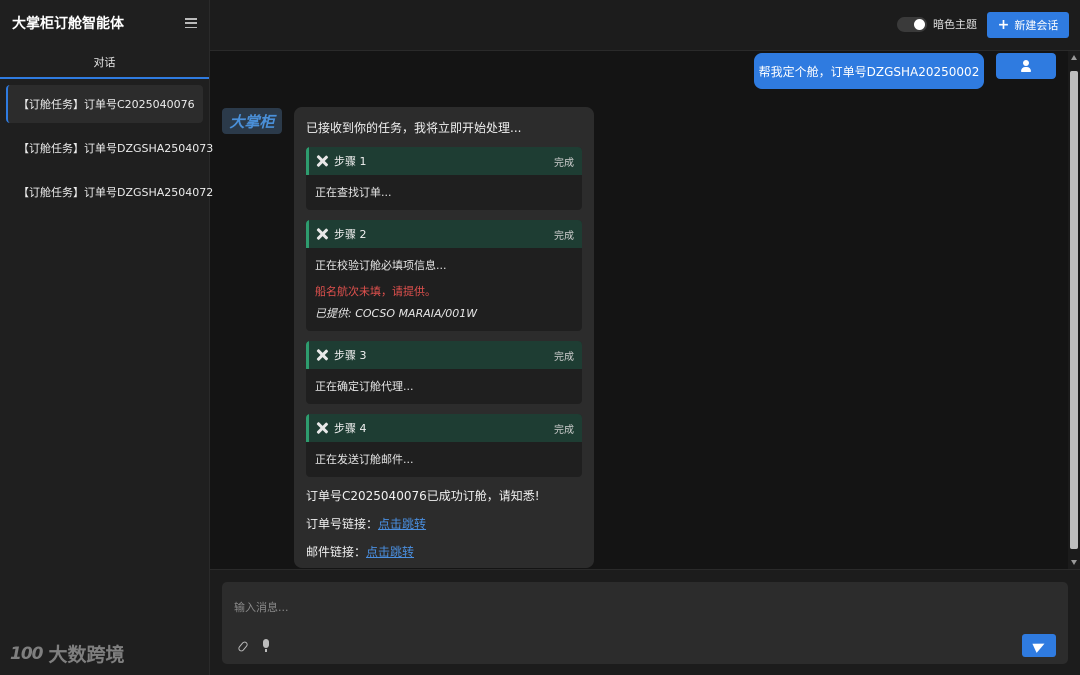  I want to click on brand-watermark: 100 大数跨境, so click(67, 653).